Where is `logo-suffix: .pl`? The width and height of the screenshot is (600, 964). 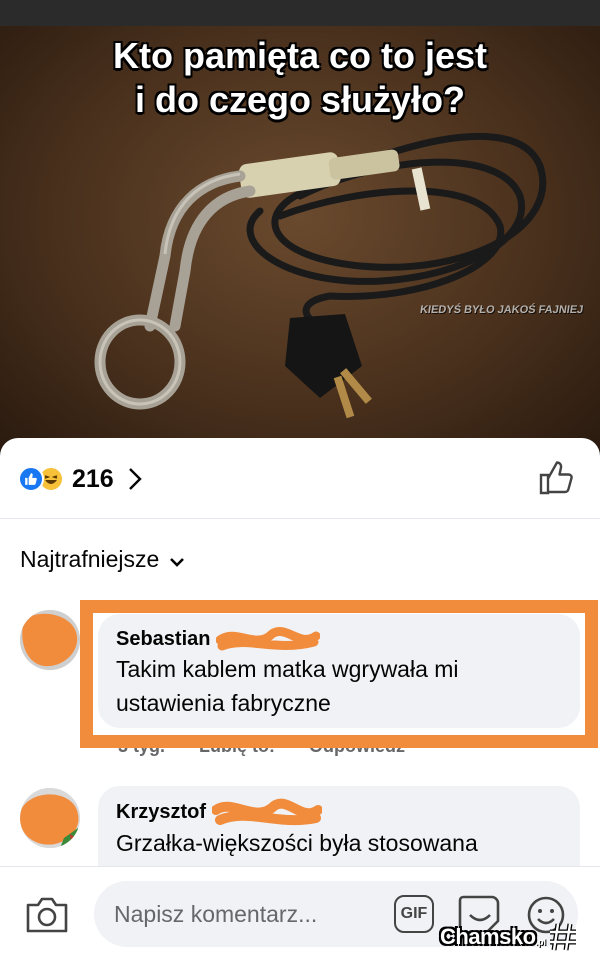
logo-suffix: .pl is located at coordinates (541, 942).